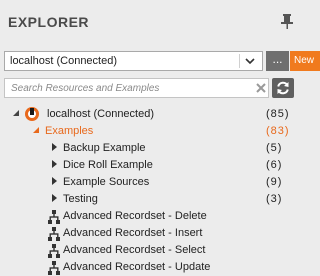  Describe the element at coordinates (274, 165) in the screenshot. I see `tree-node-count: (6)` at that location.